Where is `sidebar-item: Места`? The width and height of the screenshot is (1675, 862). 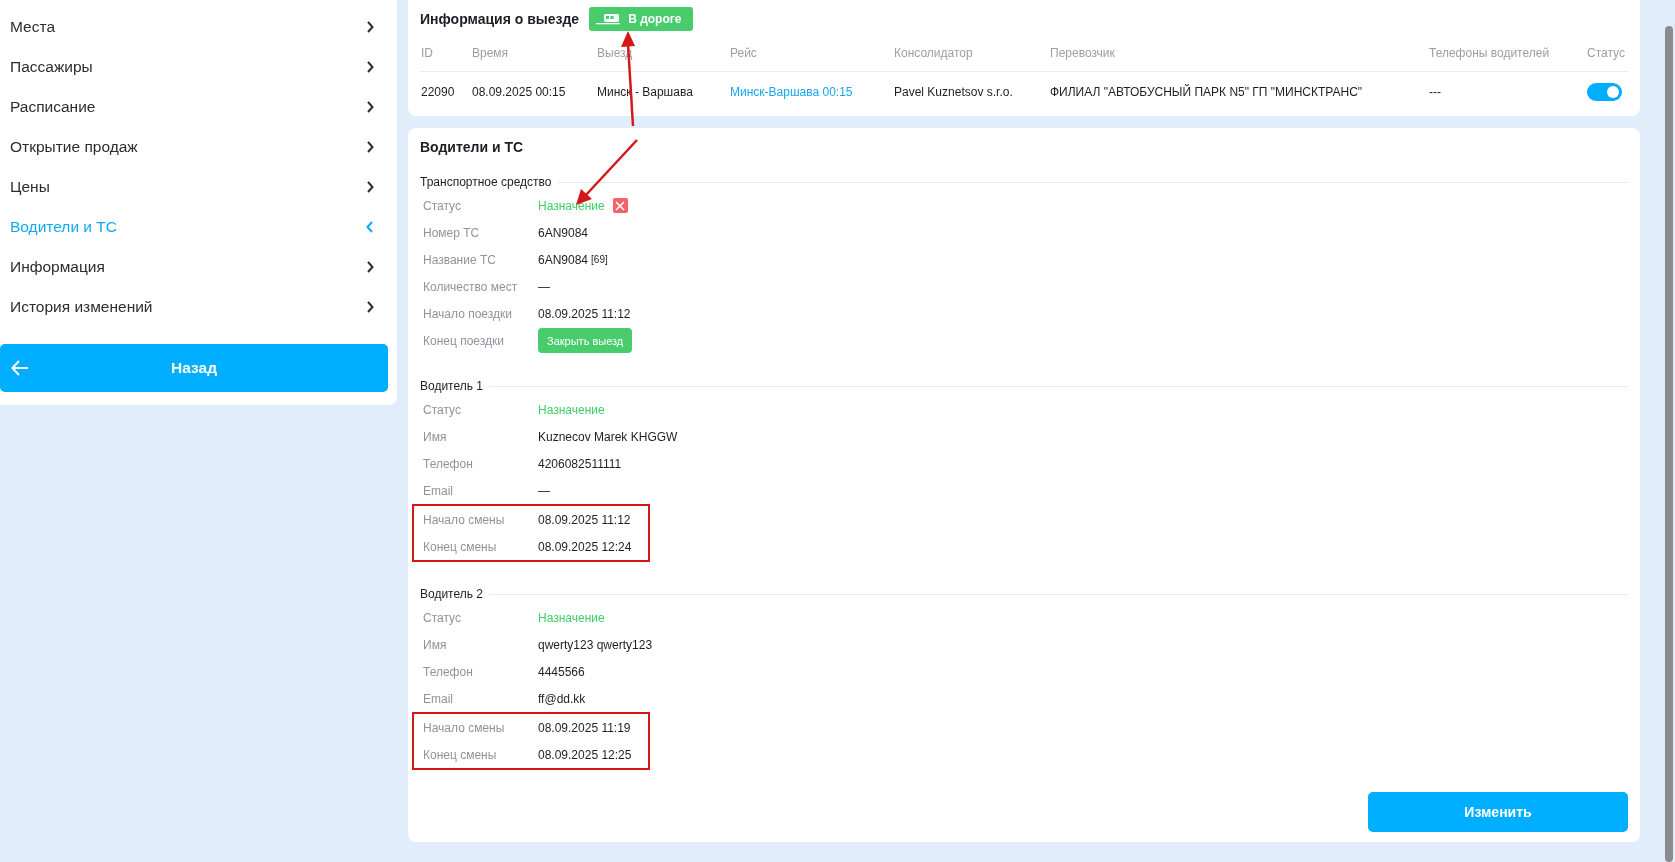
sidebar-item: Места is located at coordinates (198, 27).